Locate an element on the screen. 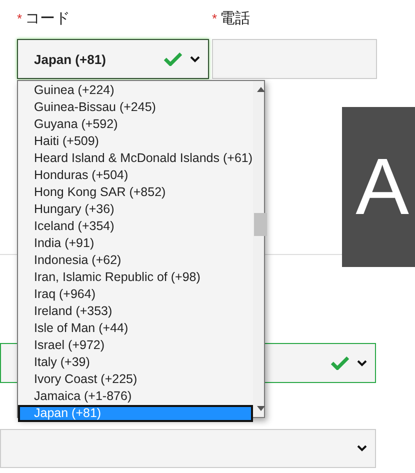 The image size is (415, 473). country-code-select: Japan (+81) is located at coordinates (113, 59).